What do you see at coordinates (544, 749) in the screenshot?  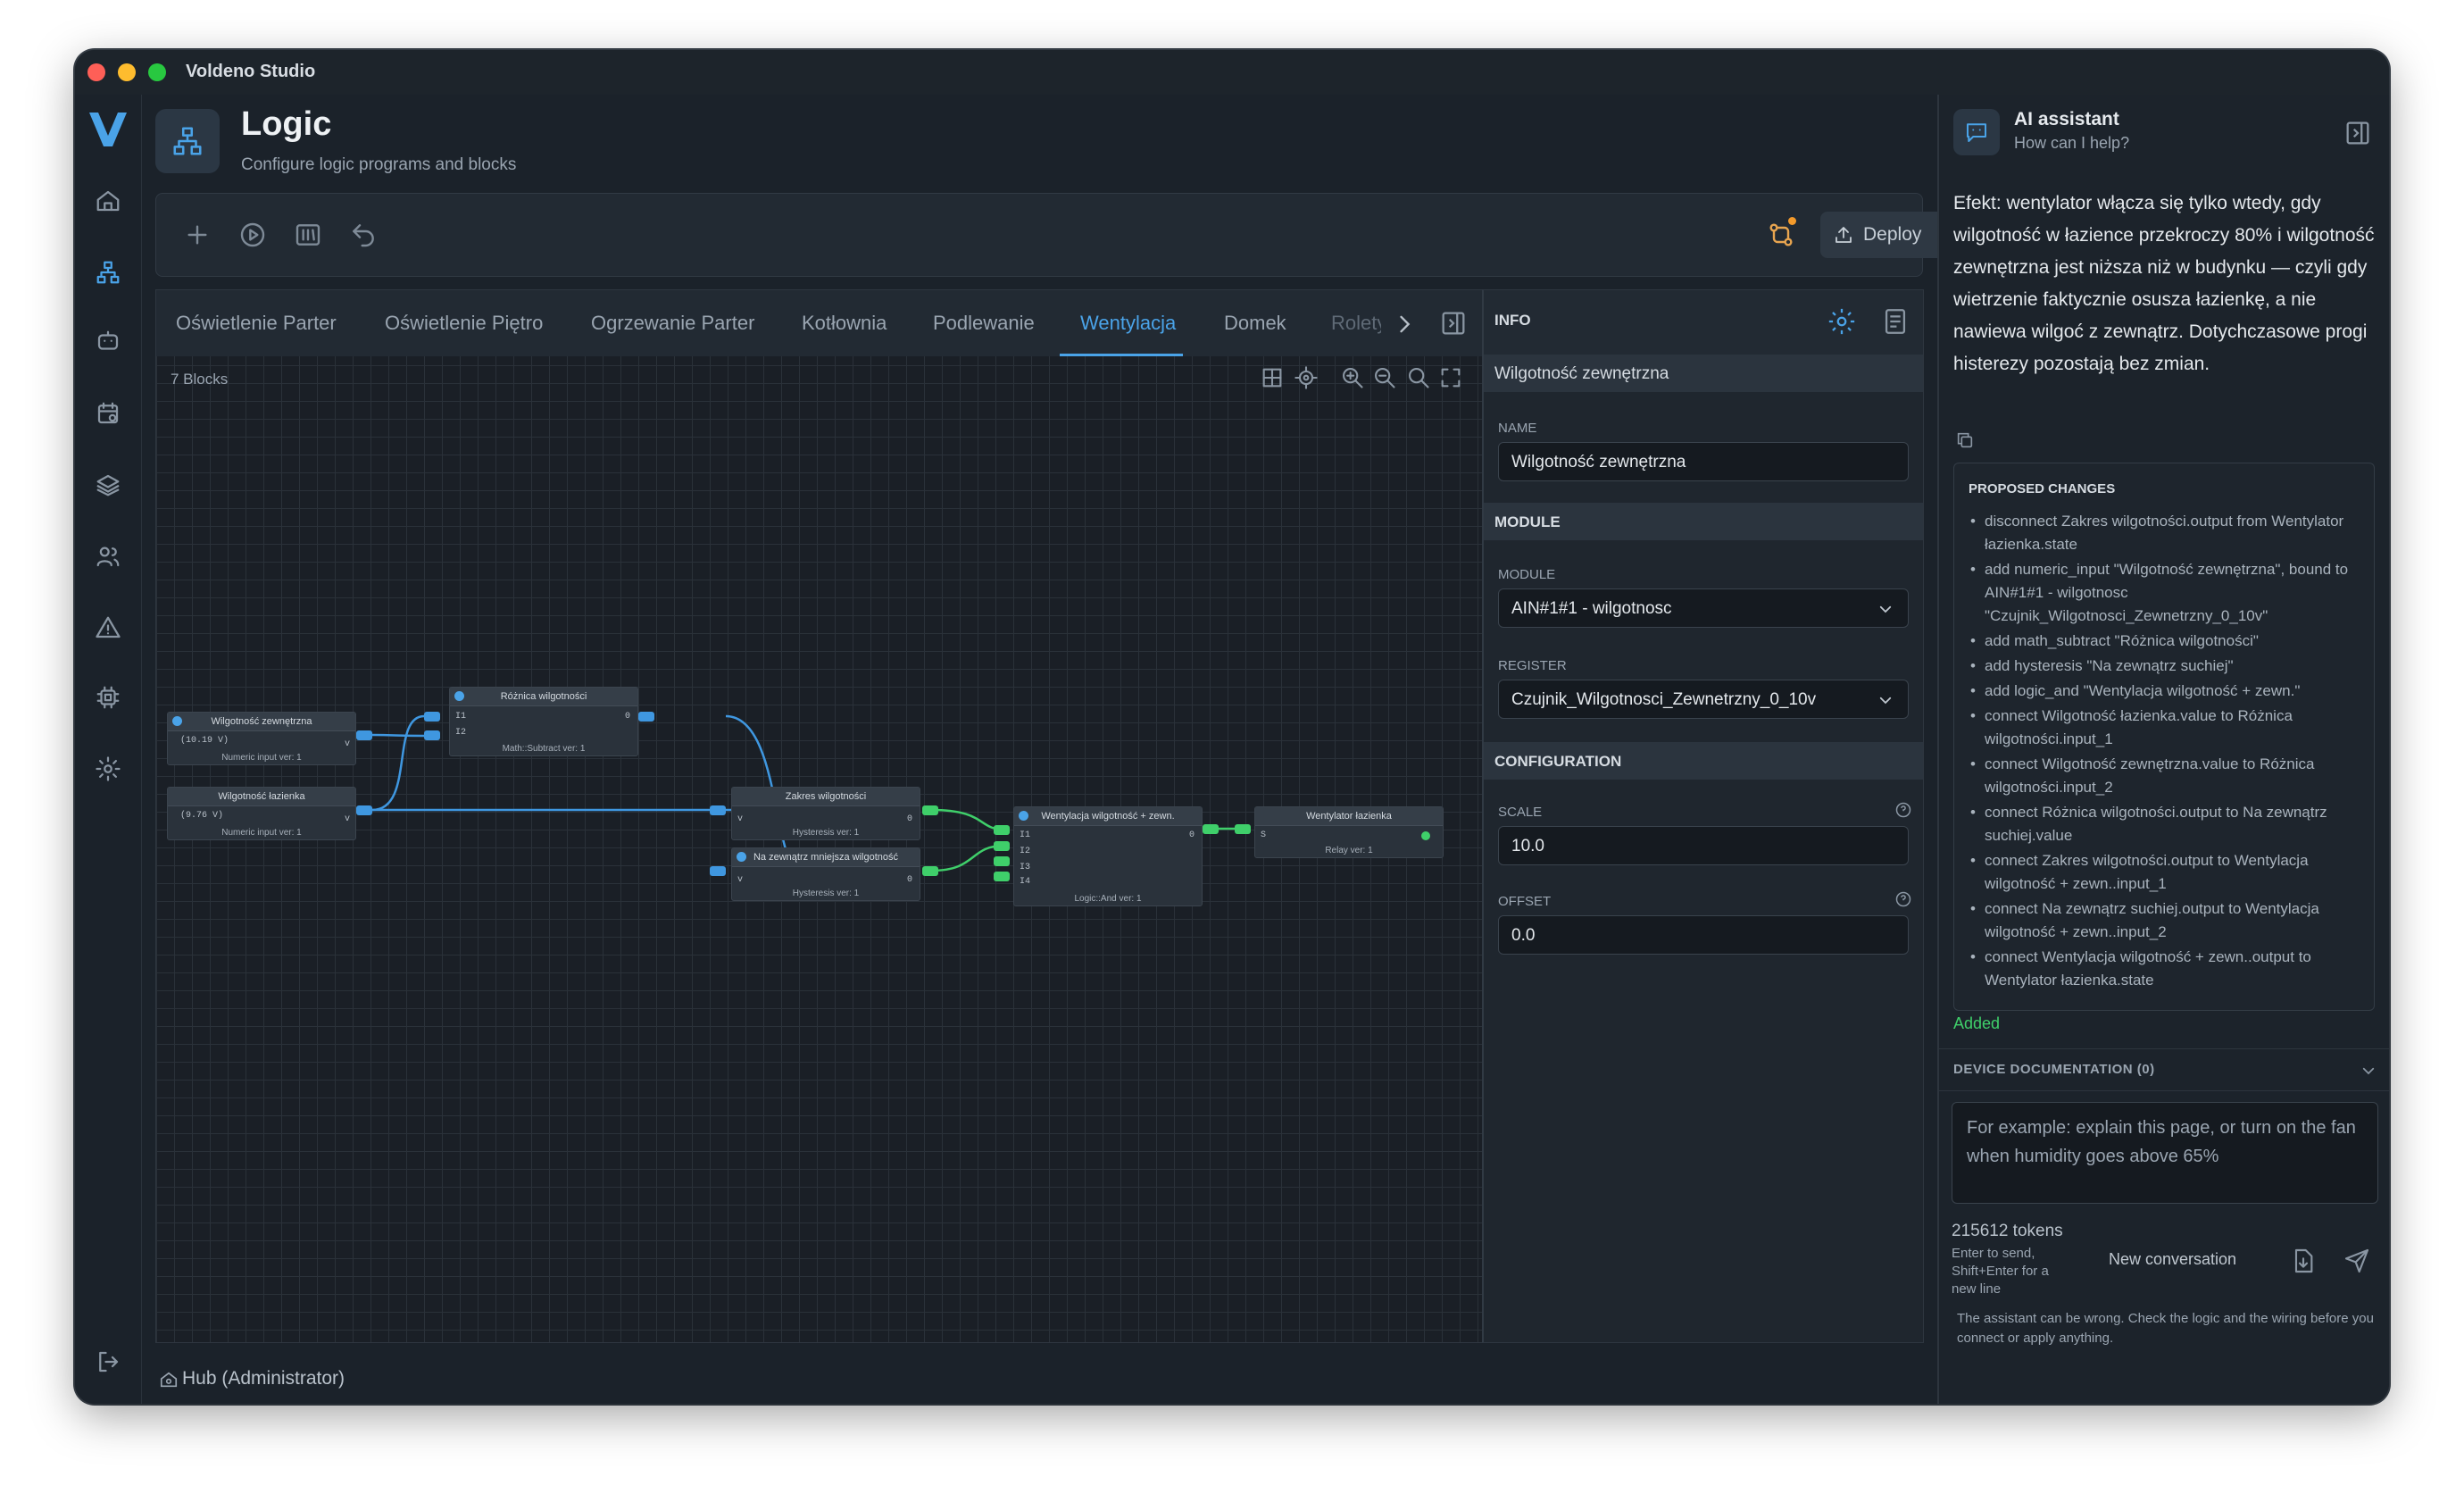 I see `block-footer: Math::Subtract ver: 1` at bounding box center [544, 749].